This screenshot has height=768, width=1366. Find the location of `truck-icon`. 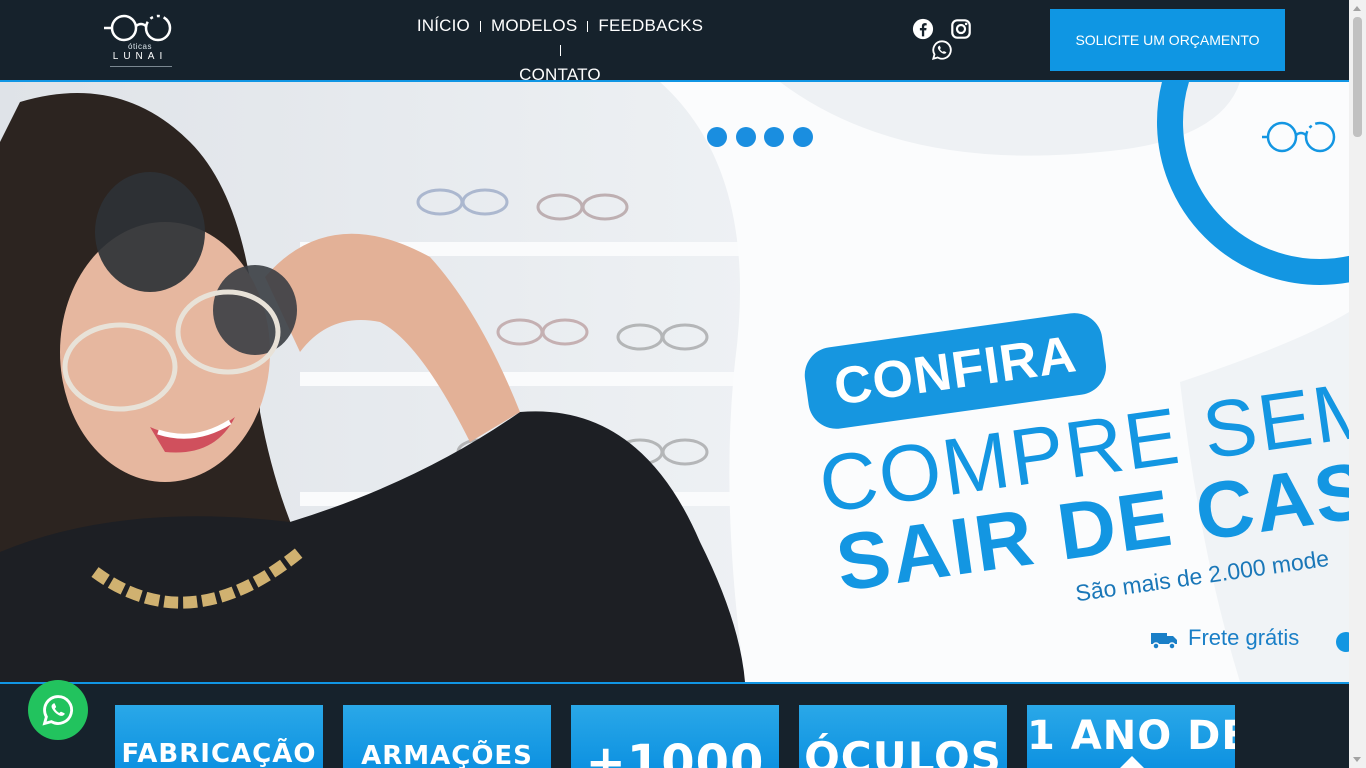

truck-icon is located at coordinates (1164, 641).